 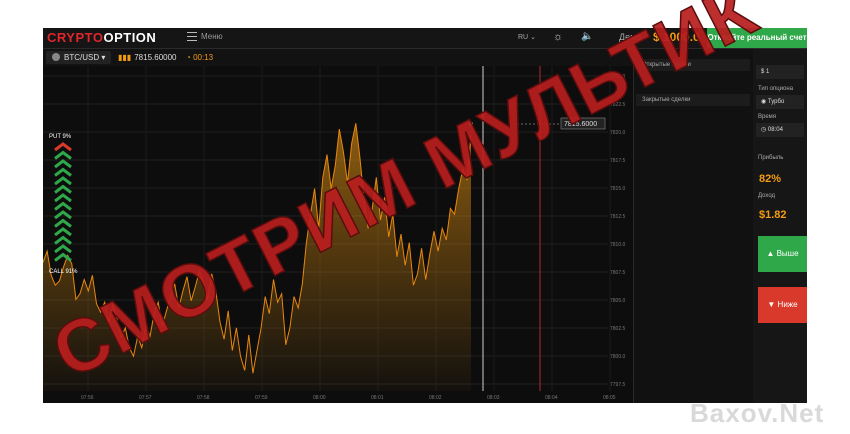 I want to click on arrow-up-icon: ▲, so click(x=770, y=253).